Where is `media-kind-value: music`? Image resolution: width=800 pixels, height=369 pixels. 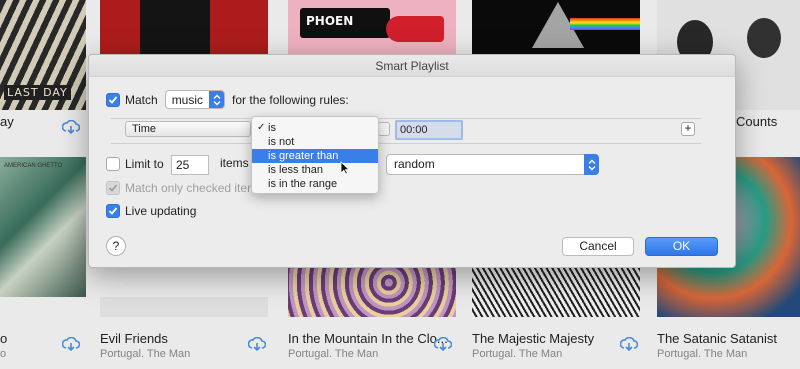 media-kind-value: music is located at coordinates (187, 99).